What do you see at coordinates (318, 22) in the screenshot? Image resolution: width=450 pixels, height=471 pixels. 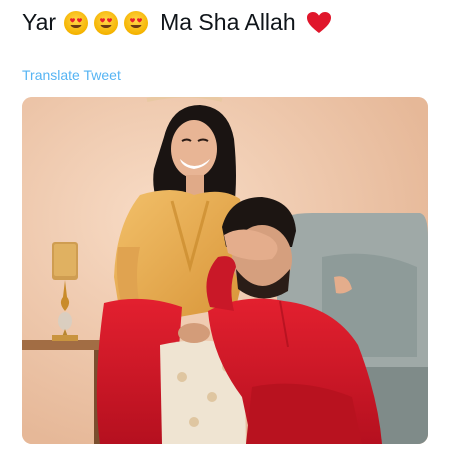 I see `red-heart-icon` at bounding box center [318, 22].